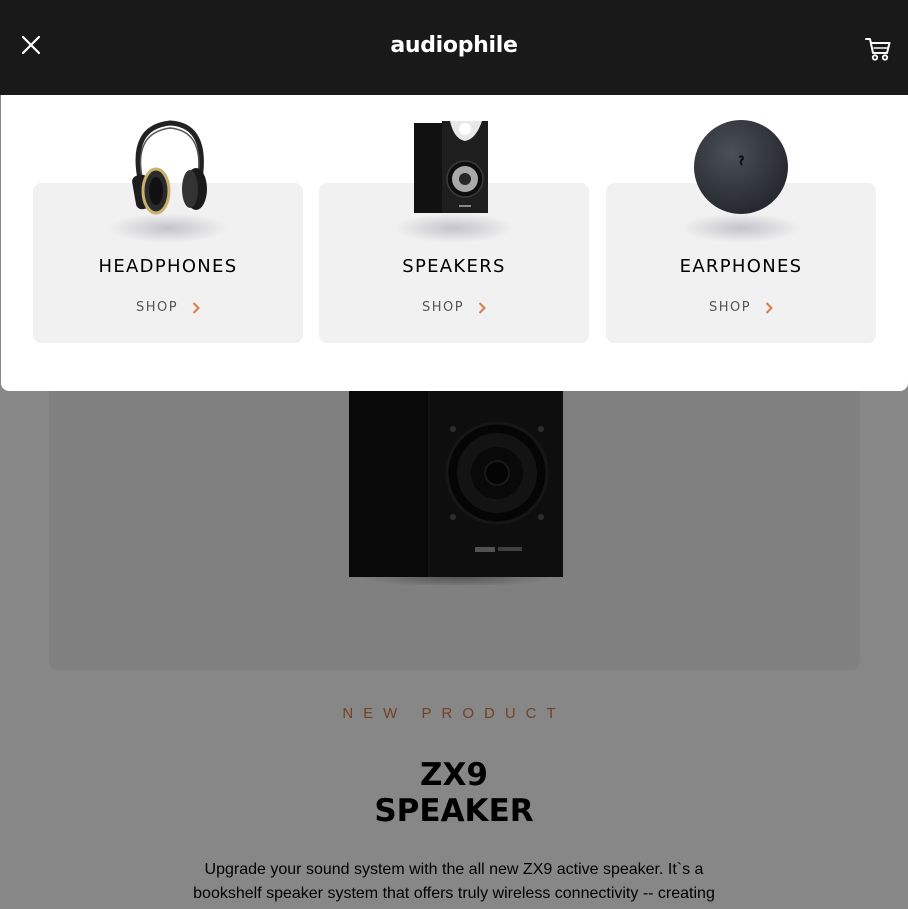  I want to click on logo: audiophile, so click(454, 45).